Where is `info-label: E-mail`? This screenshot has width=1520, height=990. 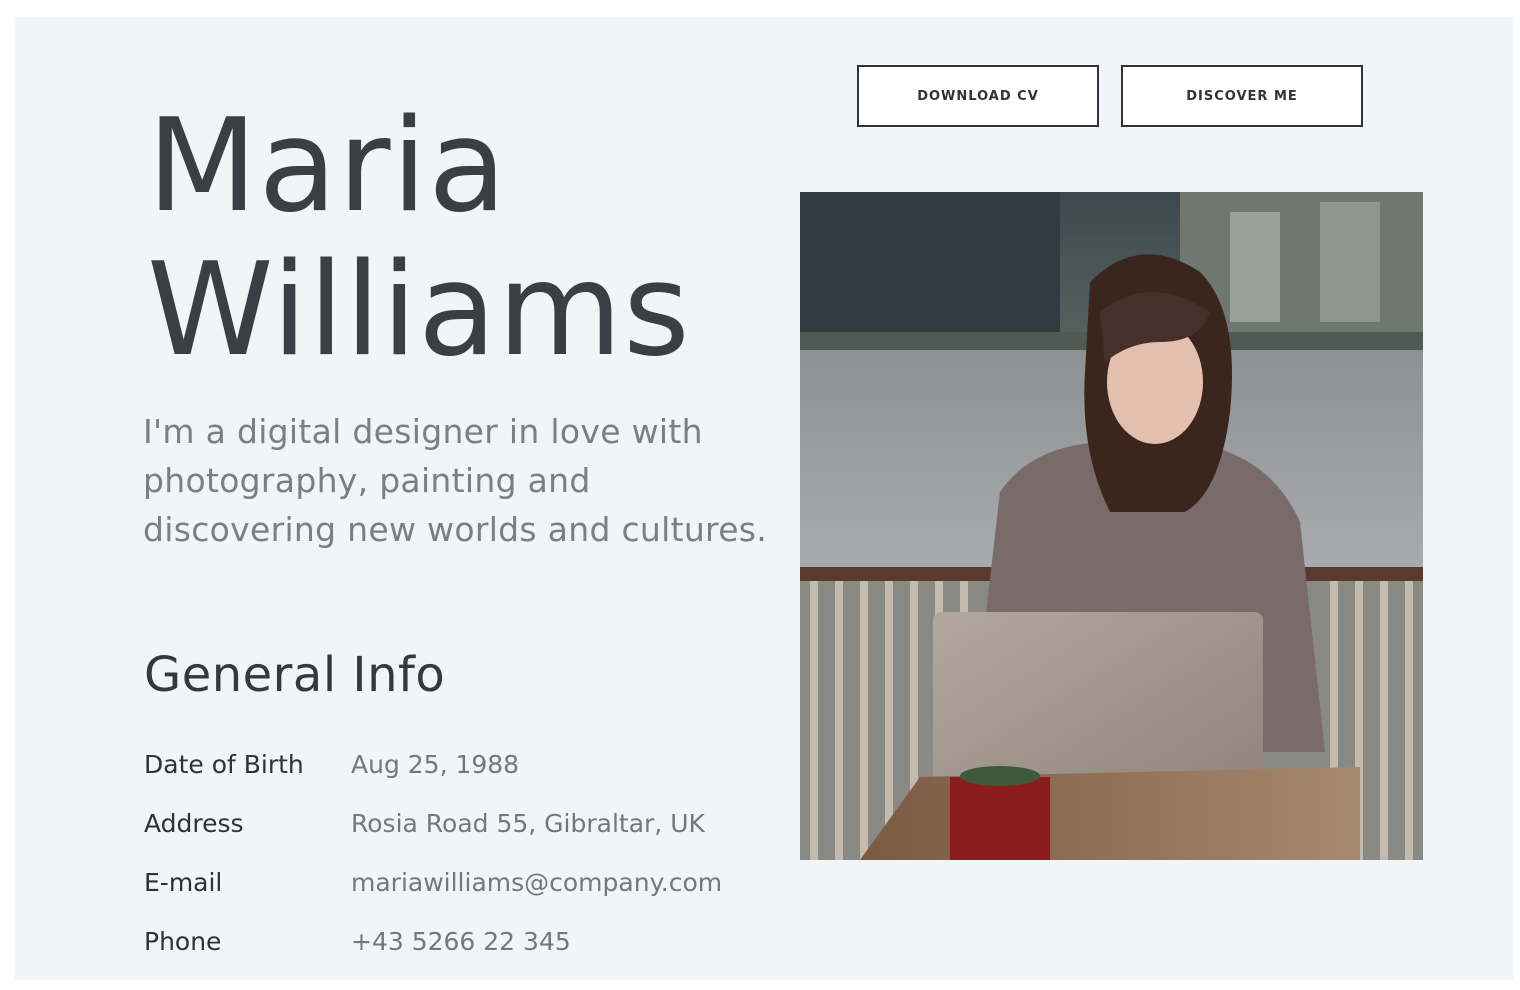
info-label: E-mail is located at coordinates (183, 882).